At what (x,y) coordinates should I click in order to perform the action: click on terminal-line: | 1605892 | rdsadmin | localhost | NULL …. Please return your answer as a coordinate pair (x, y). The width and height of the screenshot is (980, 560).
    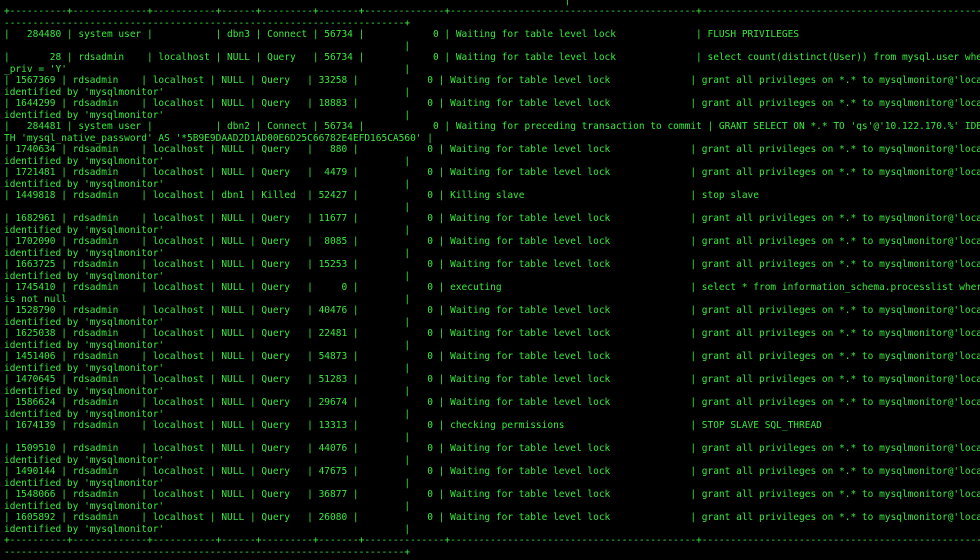
    Looking at the image, I should click on (492, 517).